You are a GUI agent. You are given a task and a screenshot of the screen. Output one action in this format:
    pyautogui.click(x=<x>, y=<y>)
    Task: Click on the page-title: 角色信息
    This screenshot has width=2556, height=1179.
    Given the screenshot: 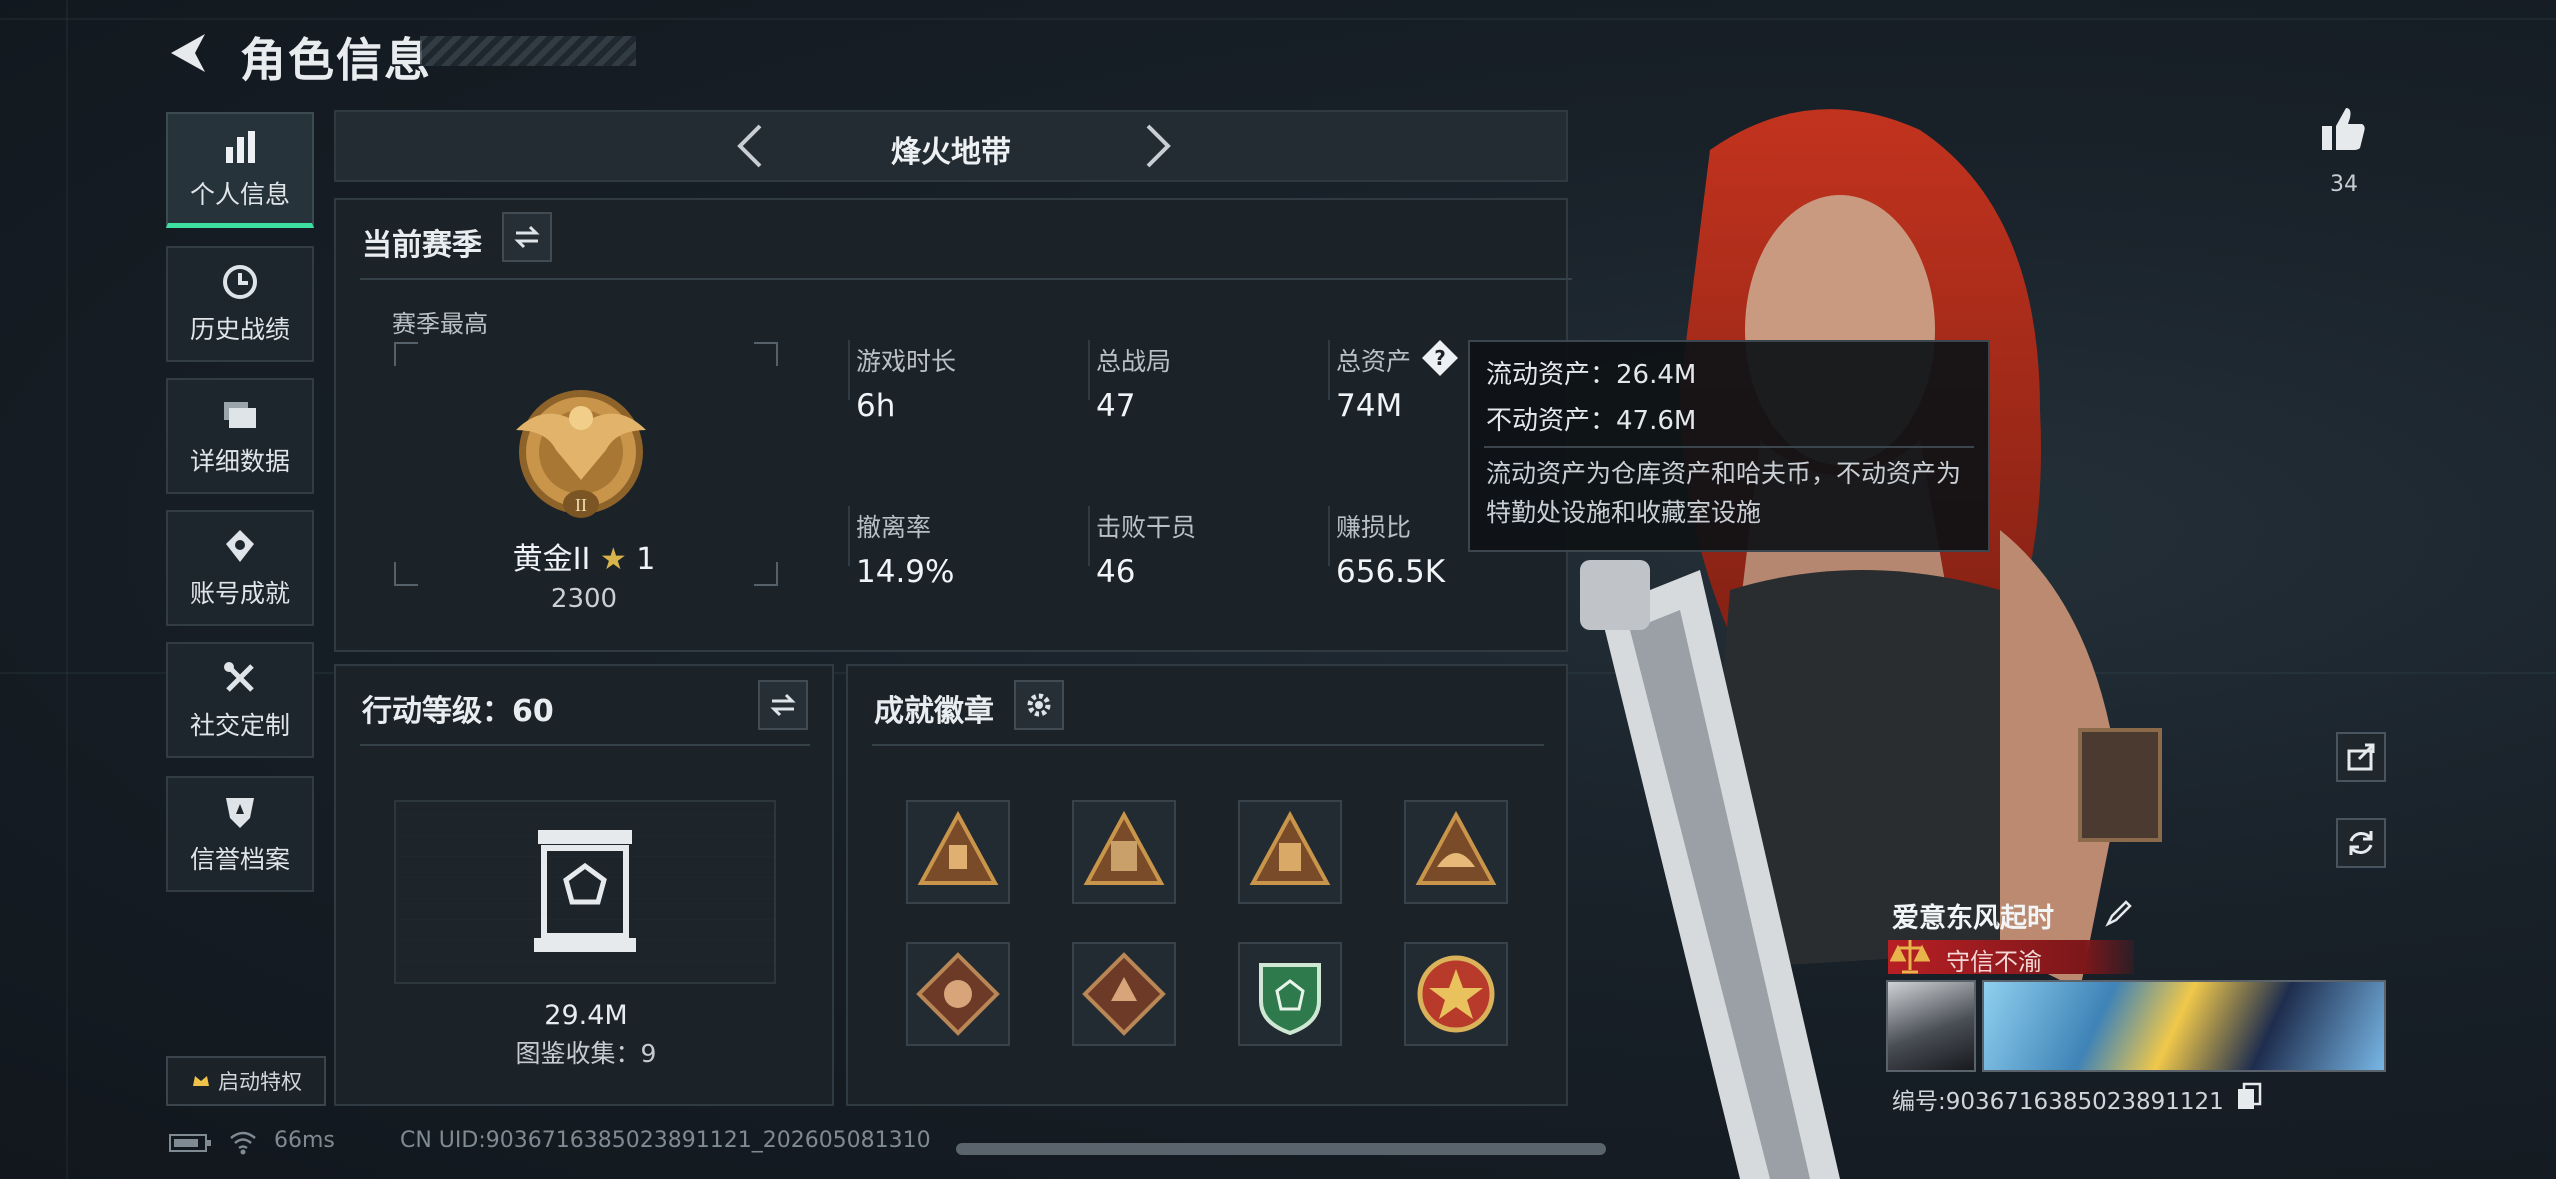 What is the action you would take?
    pyautogui.click(x=336, y=60)
    